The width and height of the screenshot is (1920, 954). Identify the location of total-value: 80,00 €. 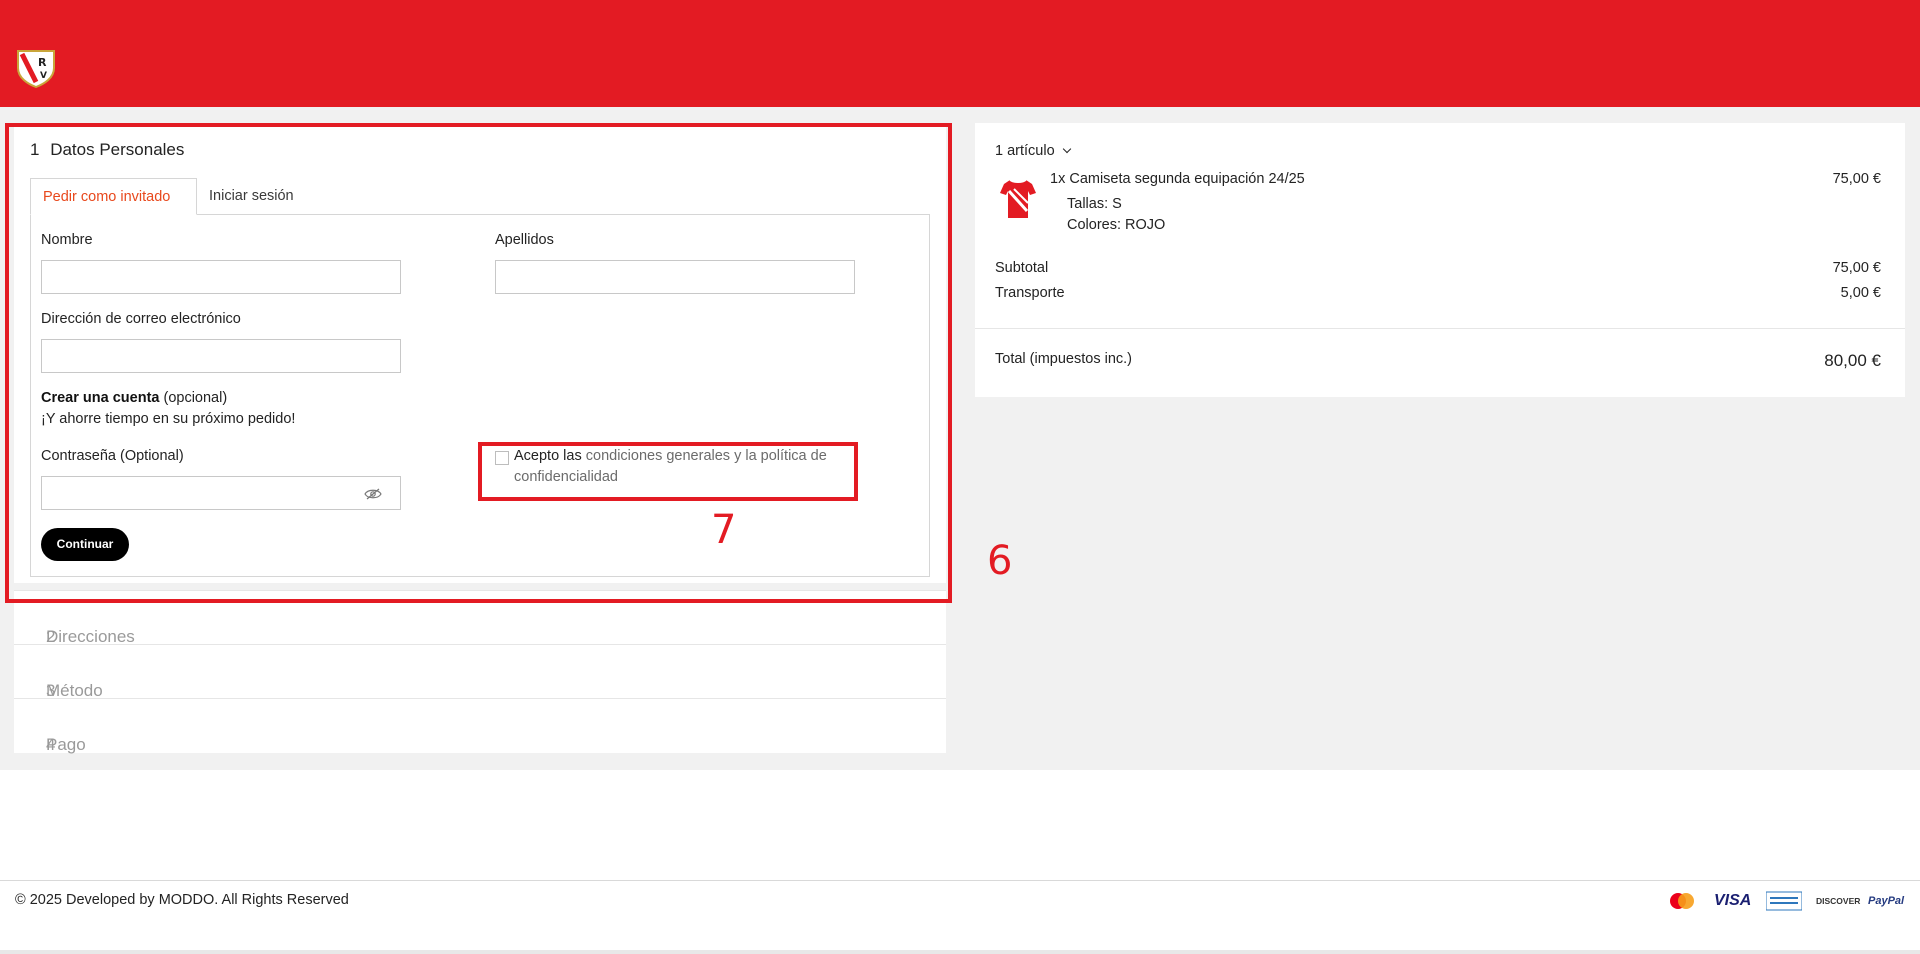
(1852, 360).